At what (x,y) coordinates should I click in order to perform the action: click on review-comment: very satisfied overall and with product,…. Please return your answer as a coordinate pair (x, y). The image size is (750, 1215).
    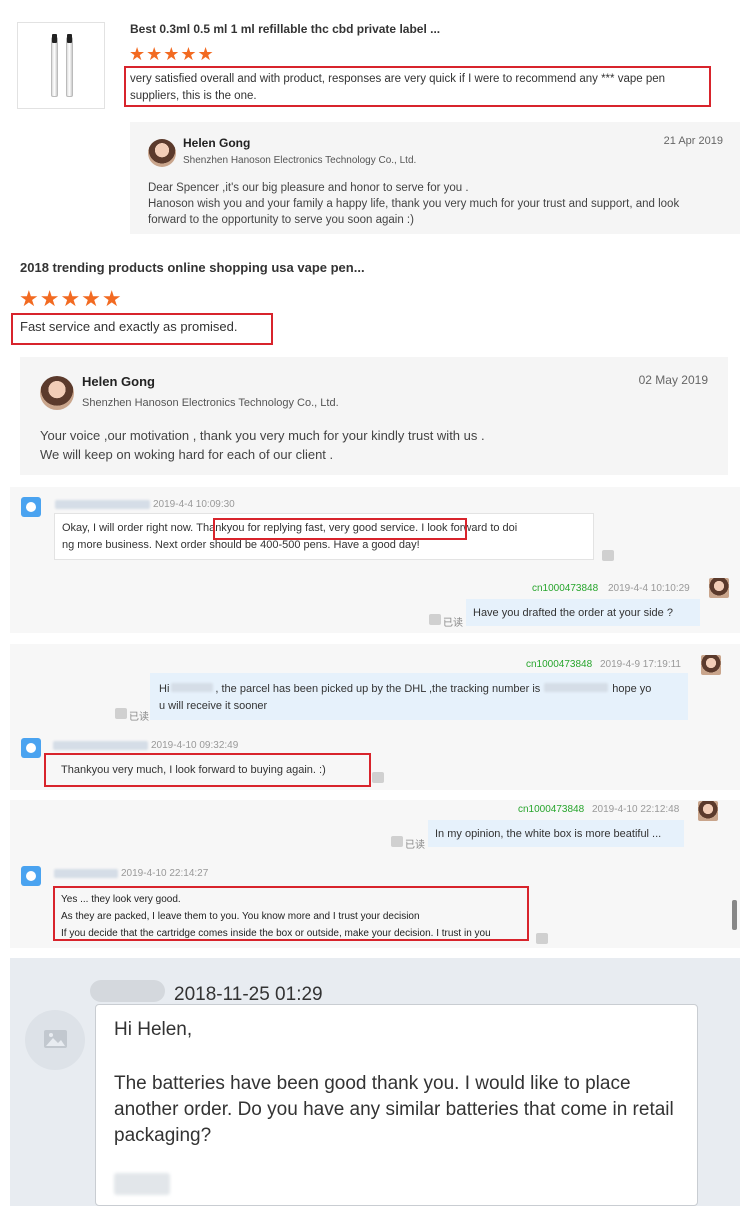
    Looking at the image, I should click on (398, 87).